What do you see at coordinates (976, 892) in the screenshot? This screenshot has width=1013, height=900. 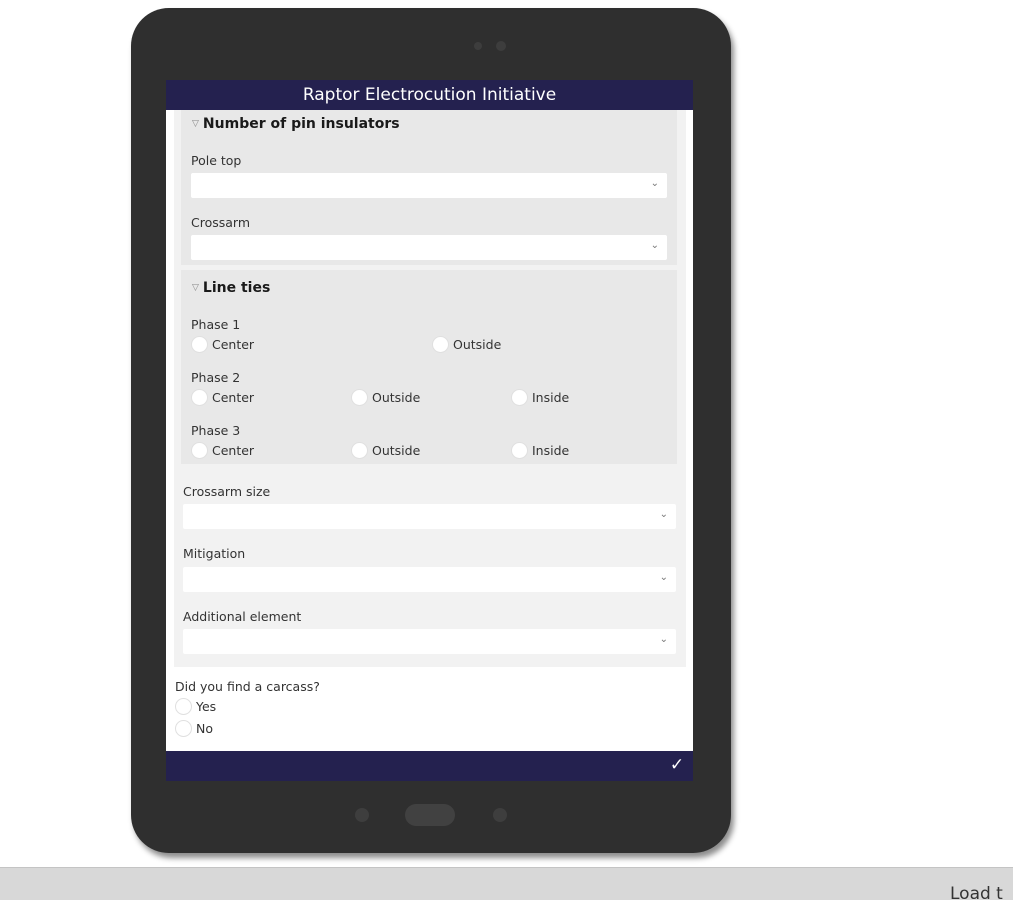 I see `status-text: Load t` at bounding box center [976, 892].